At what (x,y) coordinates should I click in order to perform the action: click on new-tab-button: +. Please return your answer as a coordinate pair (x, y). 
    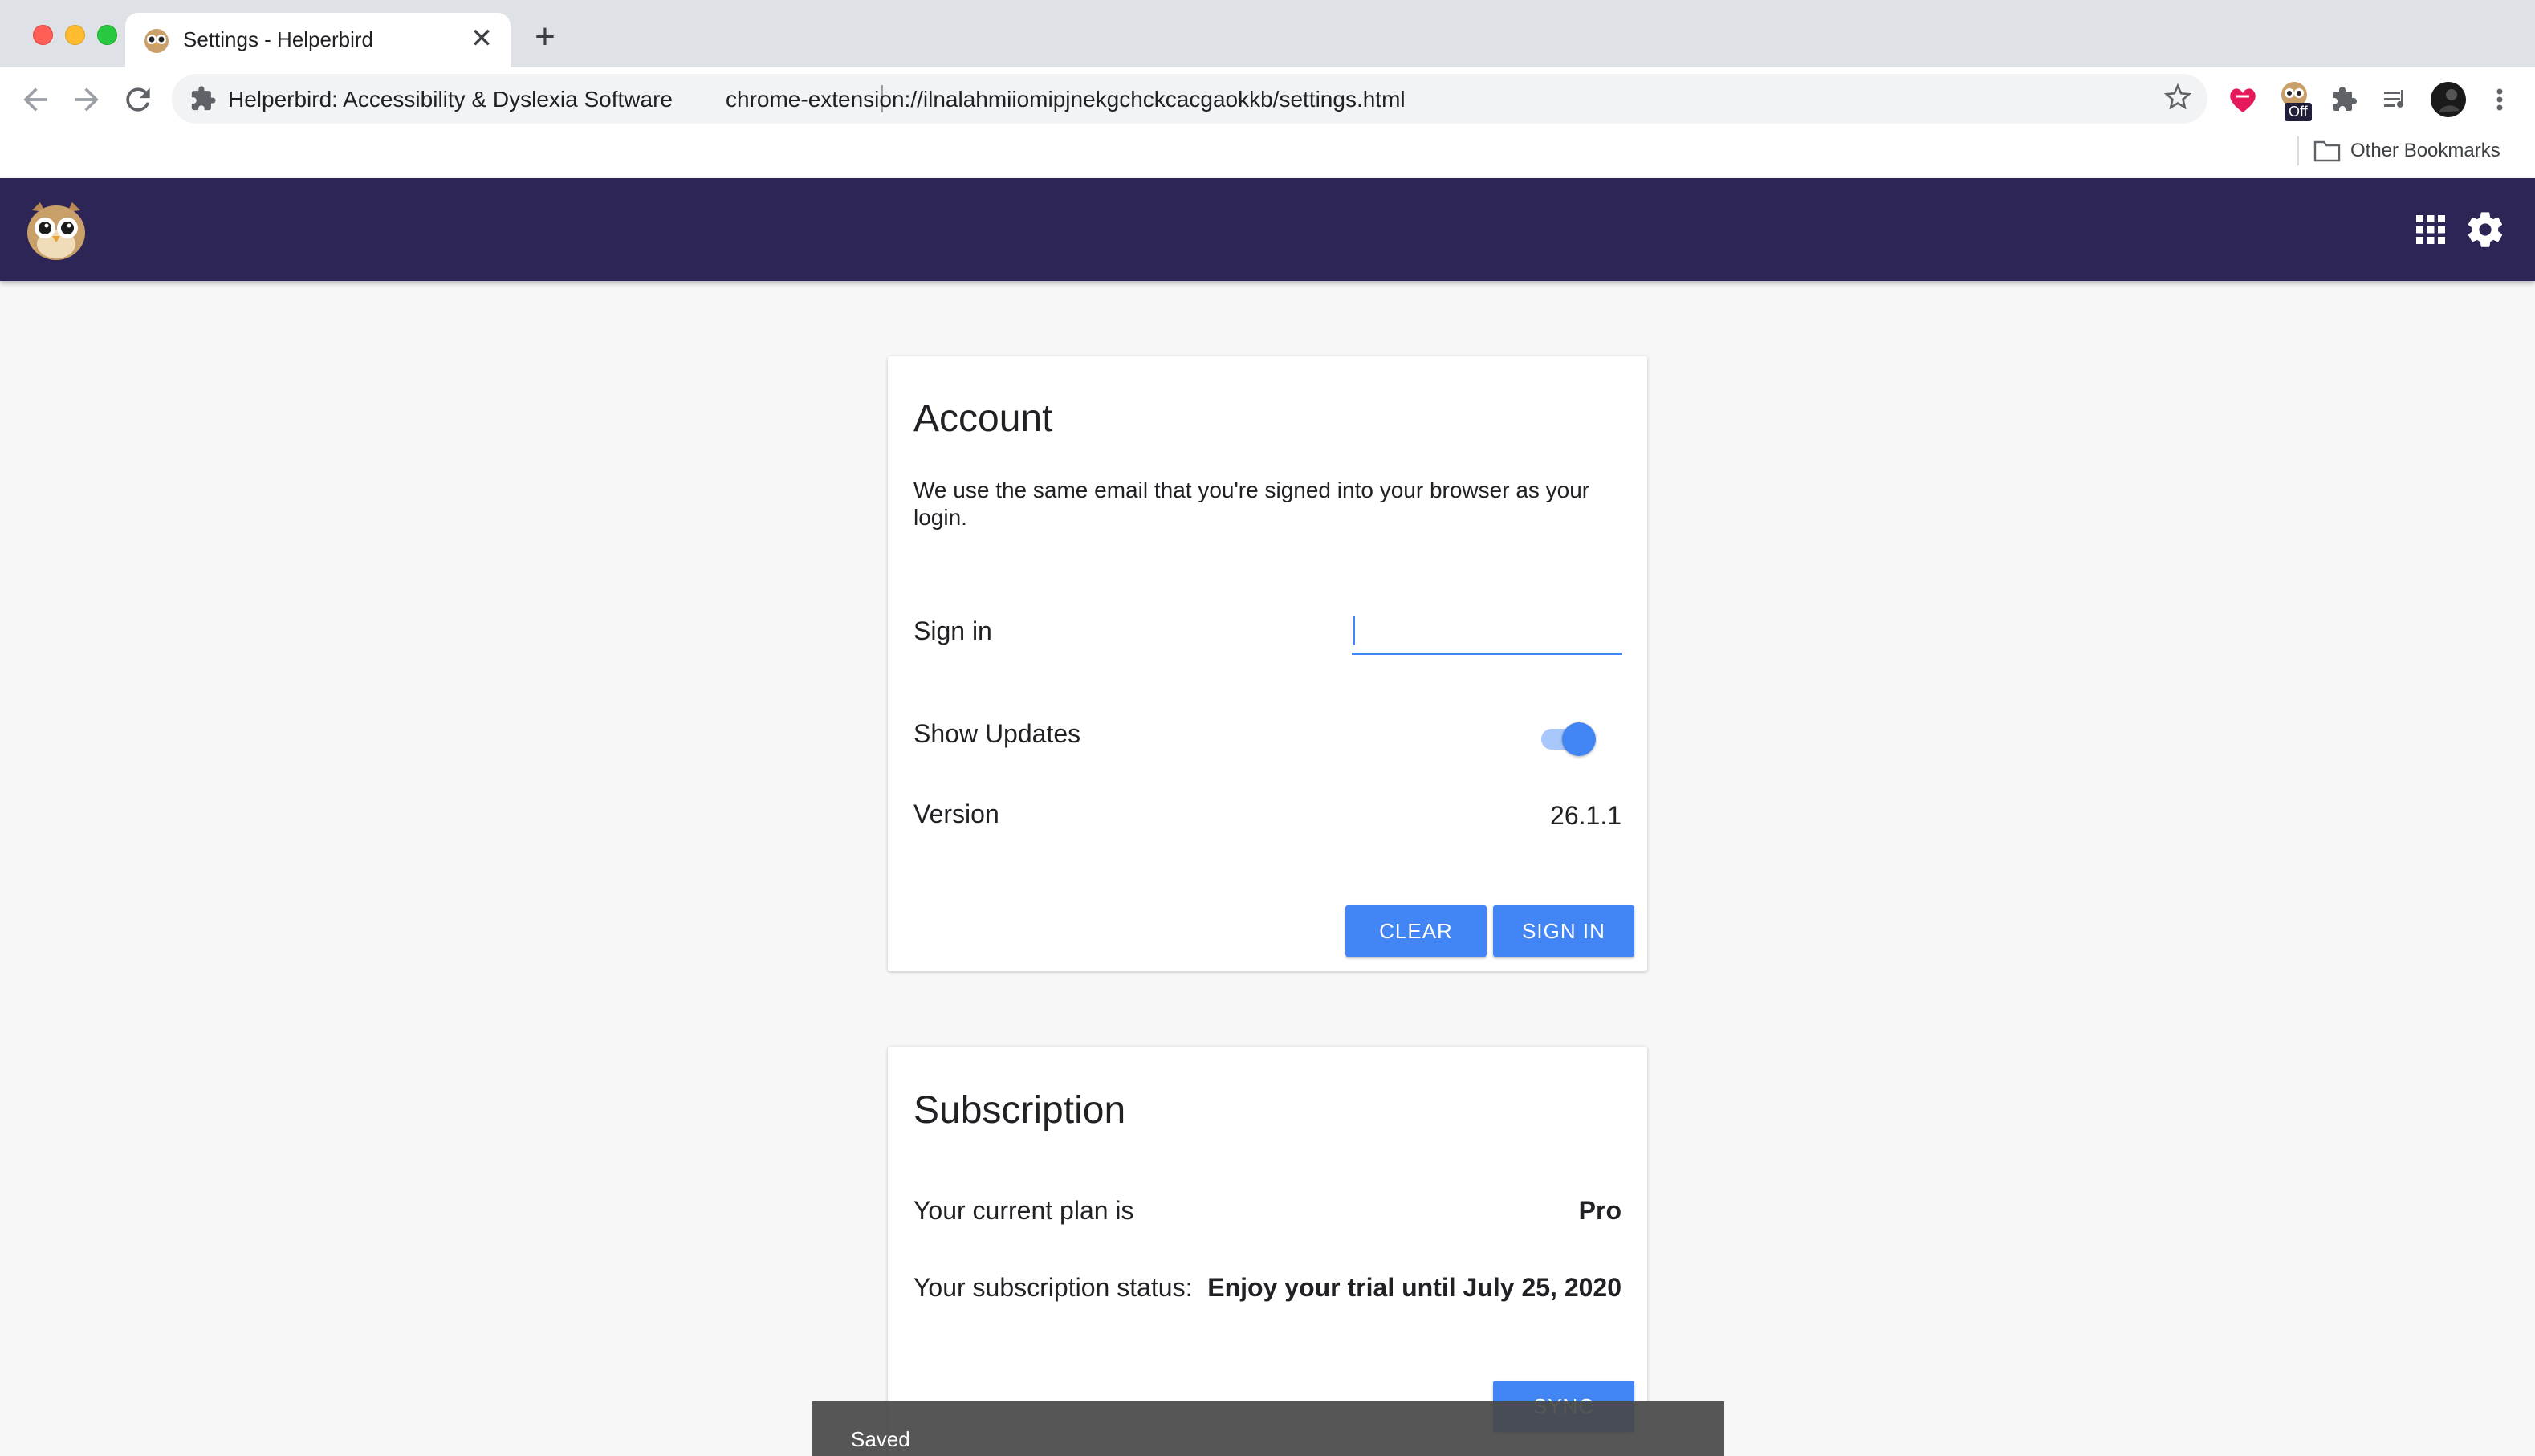
    Looking at the image, I should click on (545, 37).